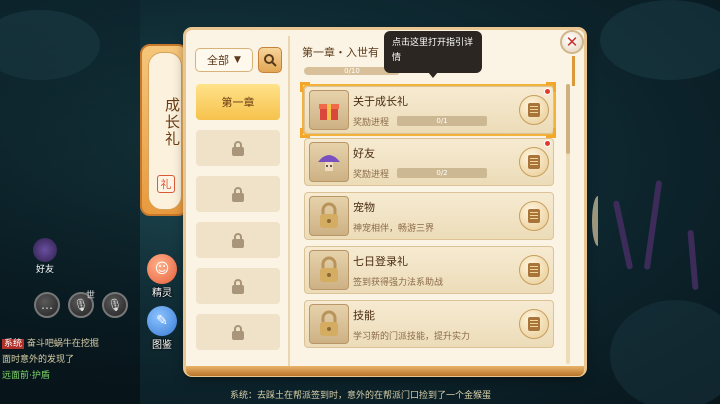 The height and width of the screenshot is (404, 720). What do you see at coordinates (380, 101) in the screenshot?
I see `quest-name: 关于成长礼` at bounding box center [380, 101].